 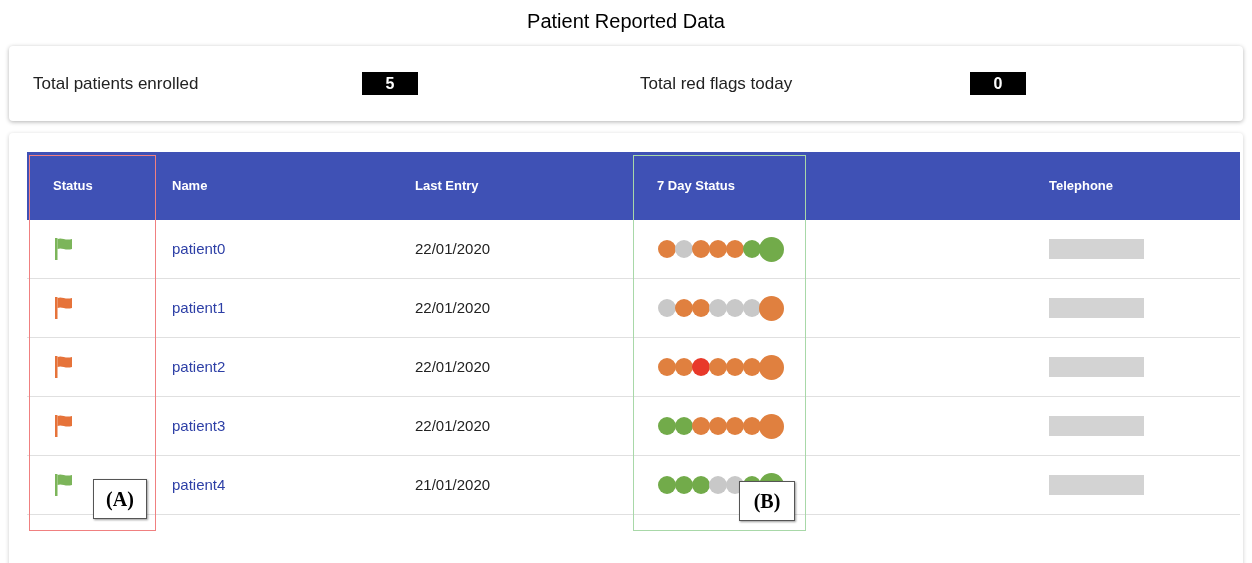 What do you see at coordinates (120, 499) in the screenshot?
I see `annotation-label: (A)` at bounding box center [120, 499].